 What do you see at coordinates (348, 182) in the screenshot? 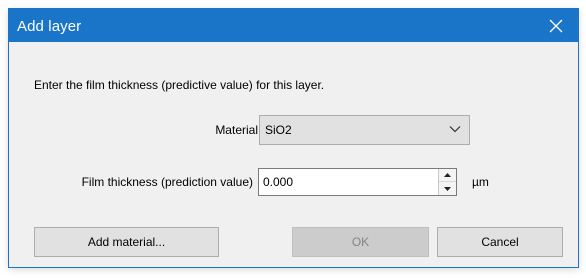
I see `thickness-input` at bounding box center [348, 182].